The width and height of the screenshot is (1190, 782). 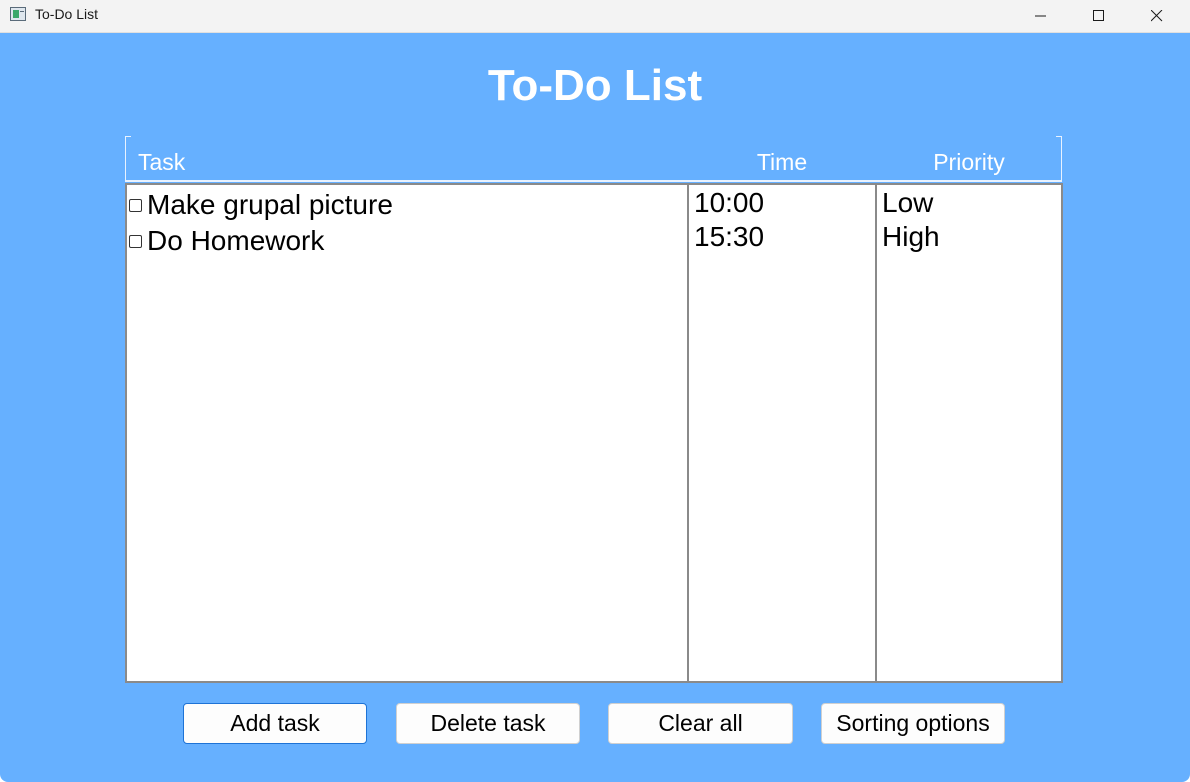 What do you see at coordinates (969, 433) in the screenshot?
I see `priority-list: Low High` at bounding box center [969, 433].